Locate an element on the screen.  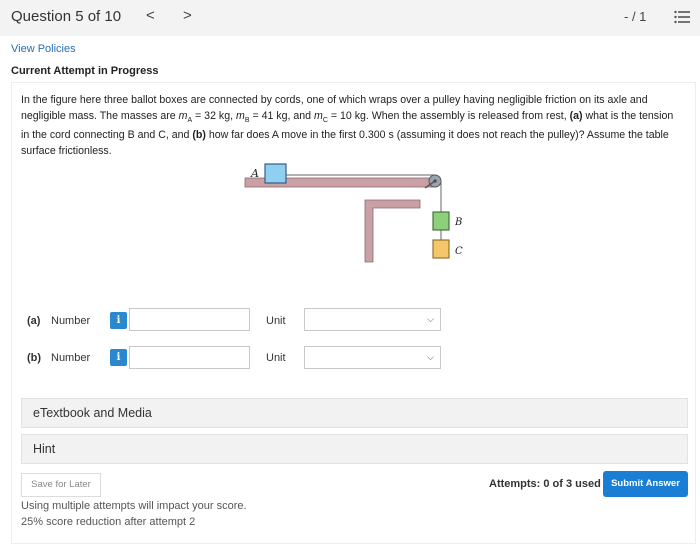
hint-panel: Hint is located at coordinates (354, 449).